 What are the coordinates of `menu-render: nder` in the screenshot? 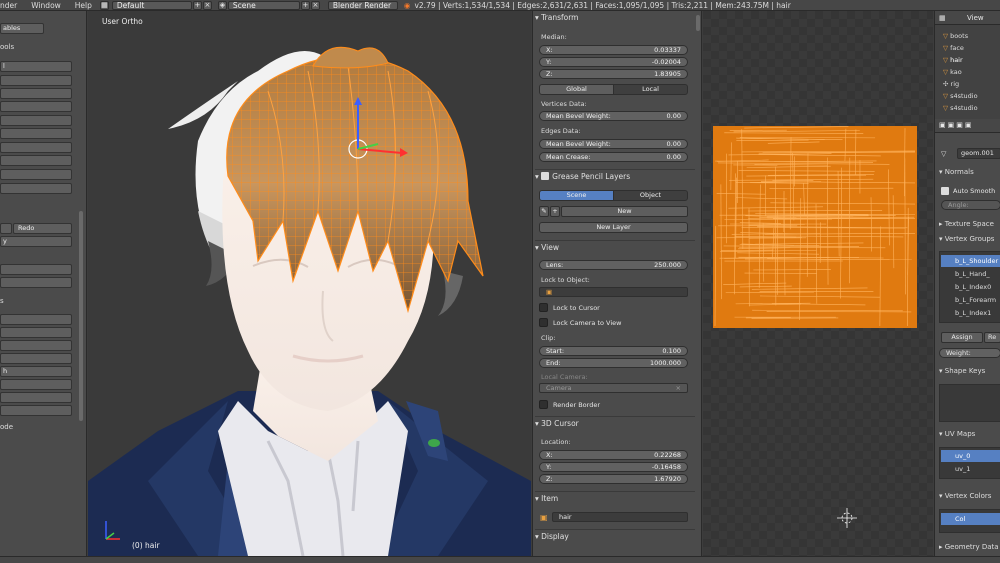 It's located at (12, 5).